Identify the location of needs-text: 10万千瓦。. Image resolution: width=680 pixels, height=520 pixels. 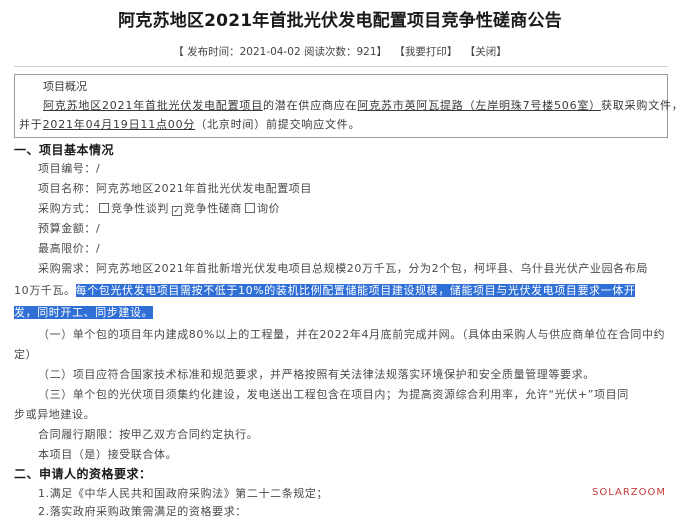
(45, 290).